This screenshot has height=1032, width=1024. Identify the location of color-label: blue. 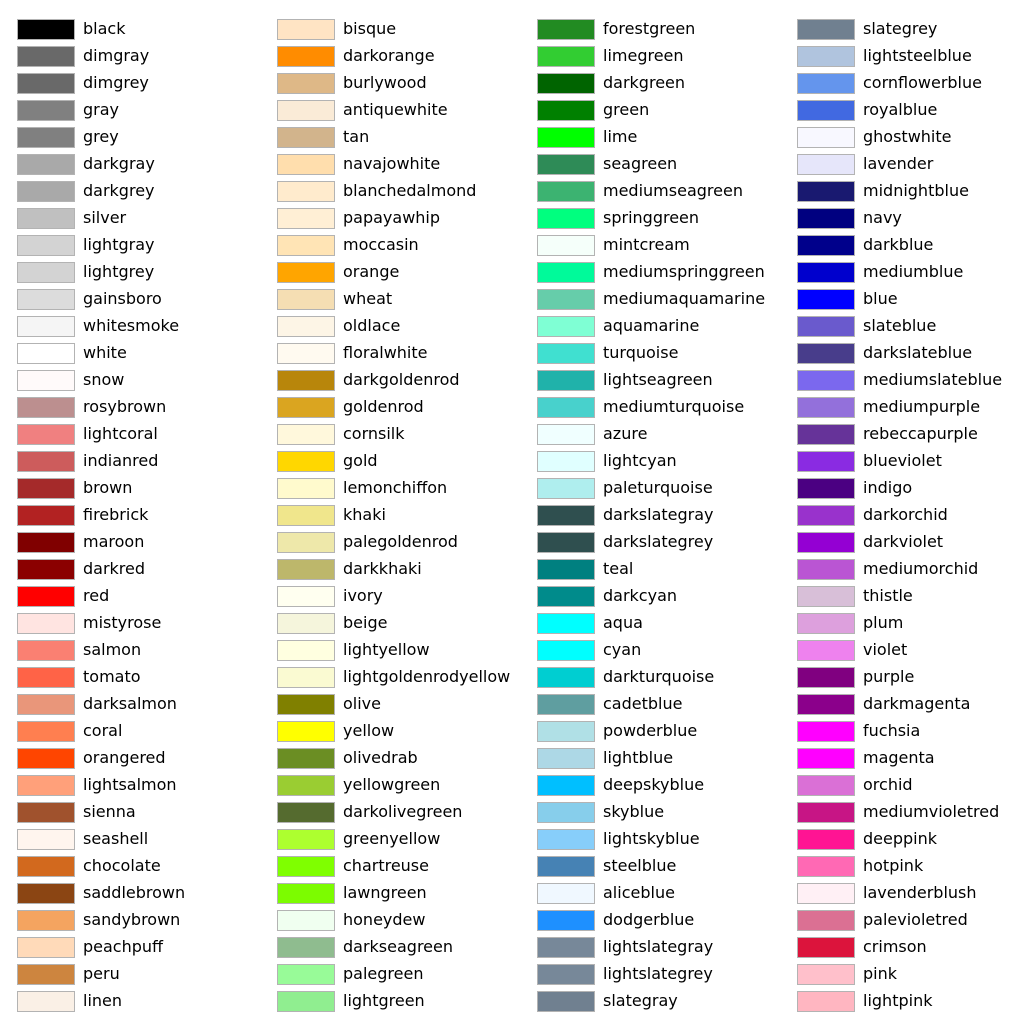
(880, 298).